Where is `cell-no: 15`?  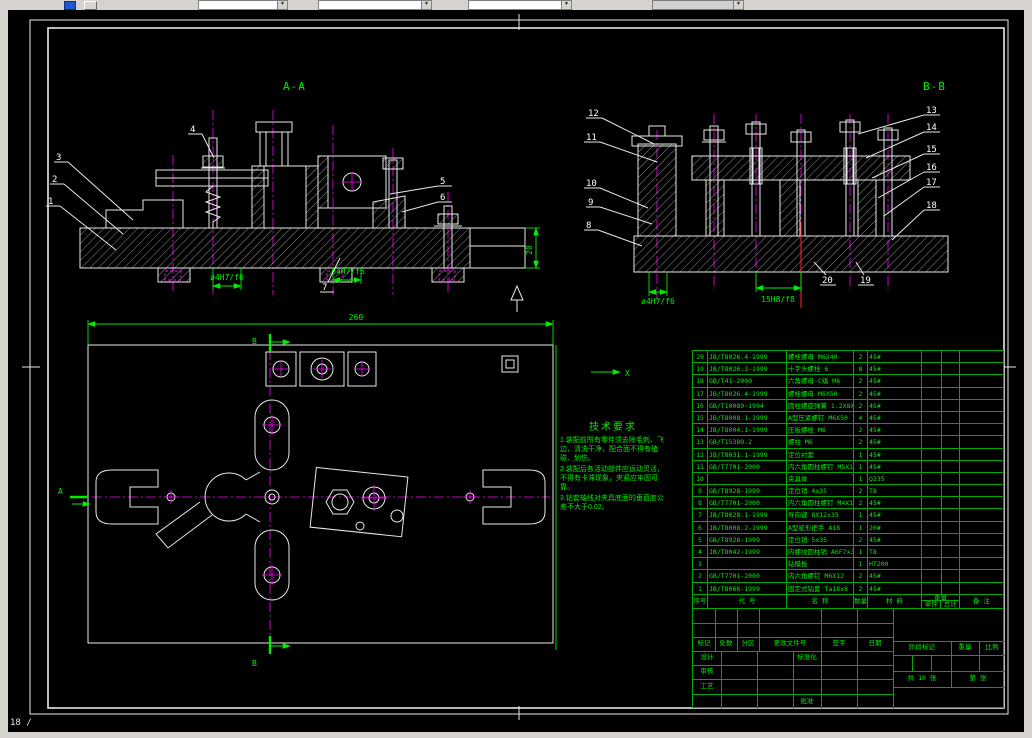
cell-no: 15 is located at coordinates (700, 417).